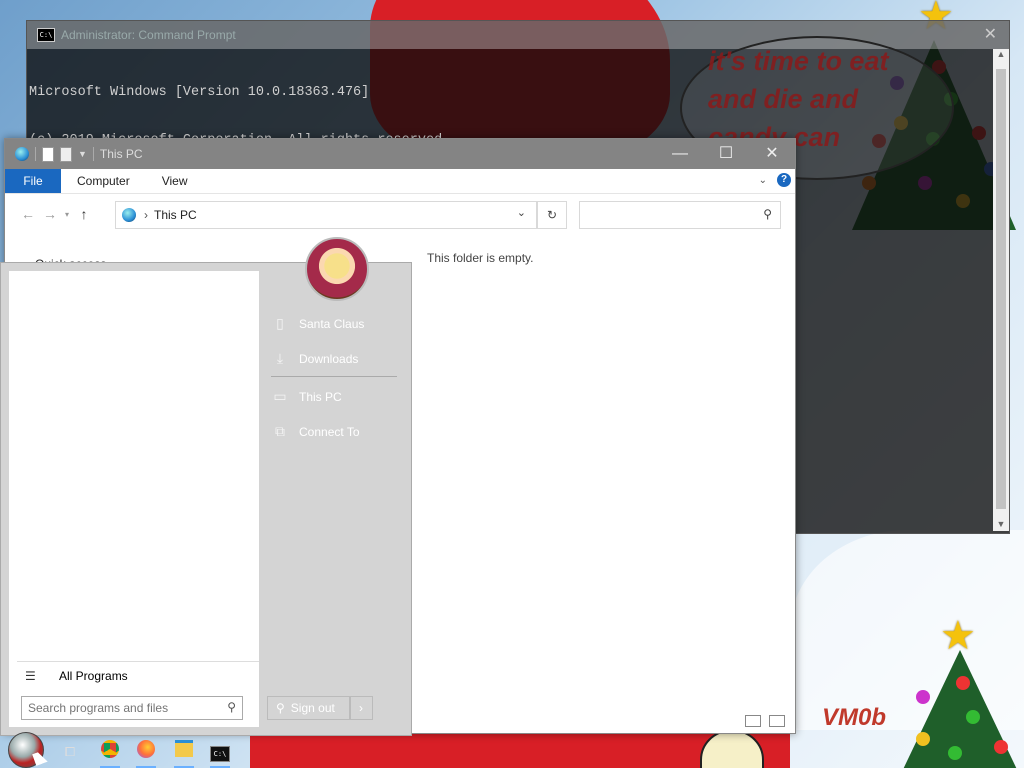 This screenshot has width=1024, height=768. Describe the element at coordinates (326, 215) in the screenshot. I see `address-bar: › This PC ⌄` at that location.